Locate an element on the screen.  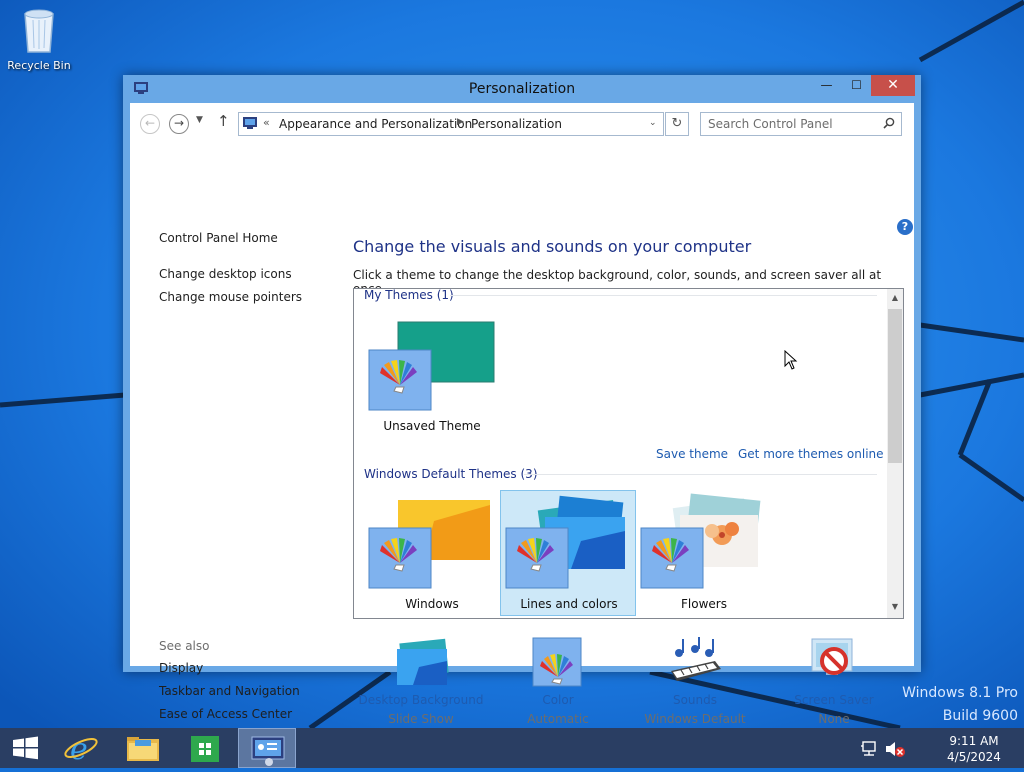
search-box is located at coordinates (801, 124).